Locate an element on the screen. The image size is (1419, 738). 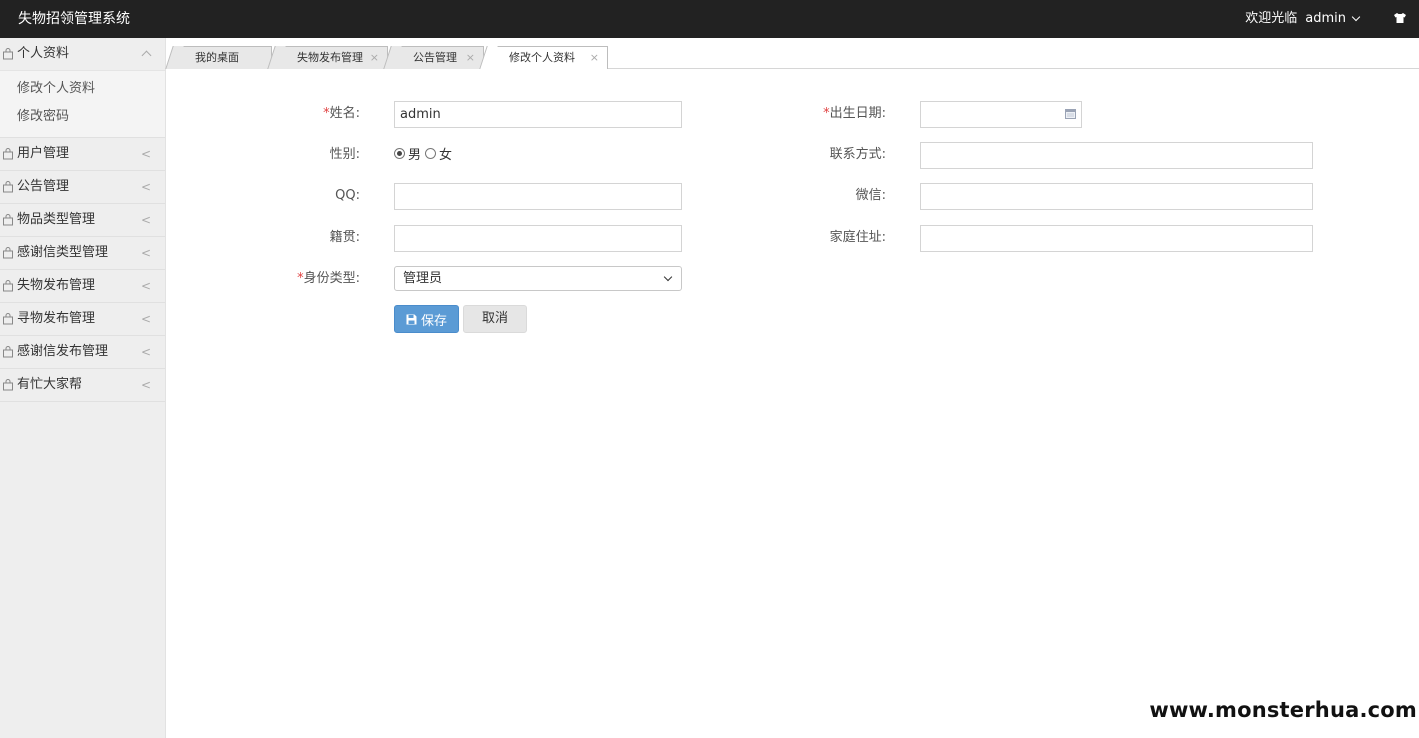
sidebar: 个人资料 修改个人资料 修改密码 用户管理 < 公告管理 < 物品类型管理 < is located at coordinates (83, 388).